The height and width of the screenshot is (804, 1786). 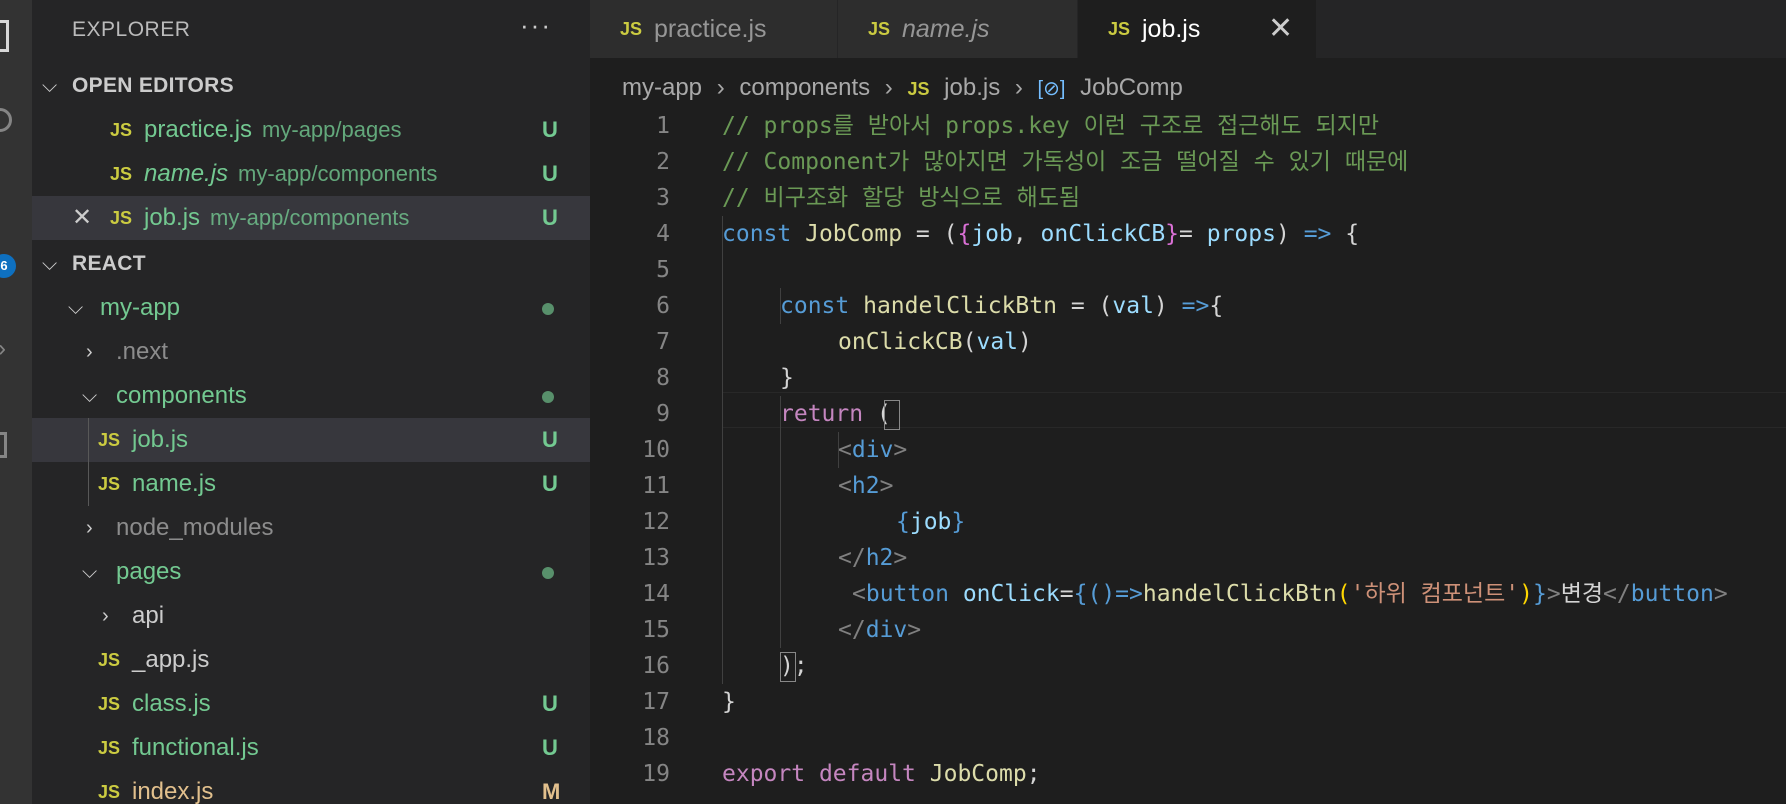 What do you see at coordinates (171, 703) in the screenshot?
I see `file-name: class.js` at bounding box center [171, 703].